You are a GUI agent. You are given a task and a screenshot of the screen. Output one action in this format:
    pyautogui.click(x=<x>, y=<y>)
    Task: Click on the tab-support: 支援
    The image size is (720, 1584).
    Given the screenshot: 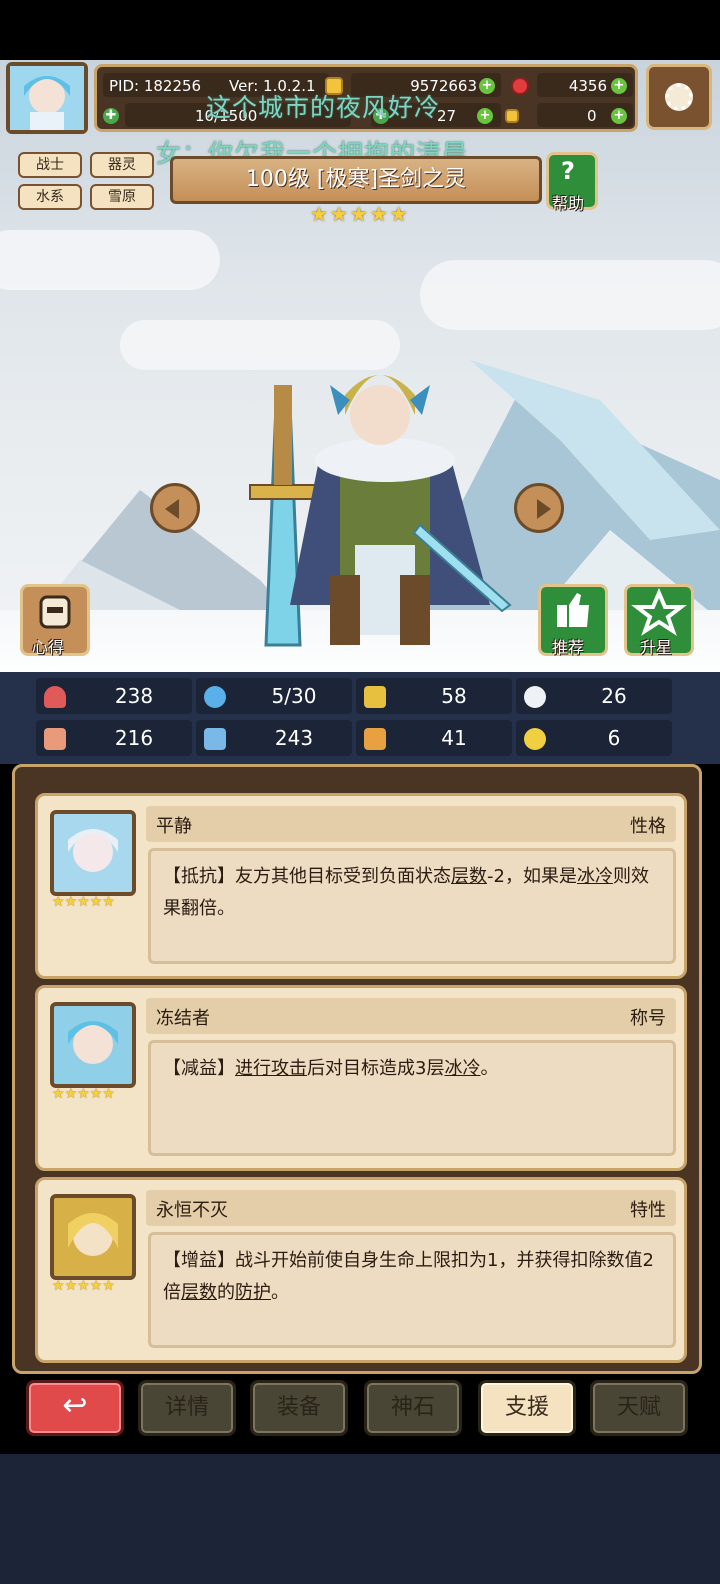 What is the action you would take?
    pyautogui.click(x=527, y=1408)
    